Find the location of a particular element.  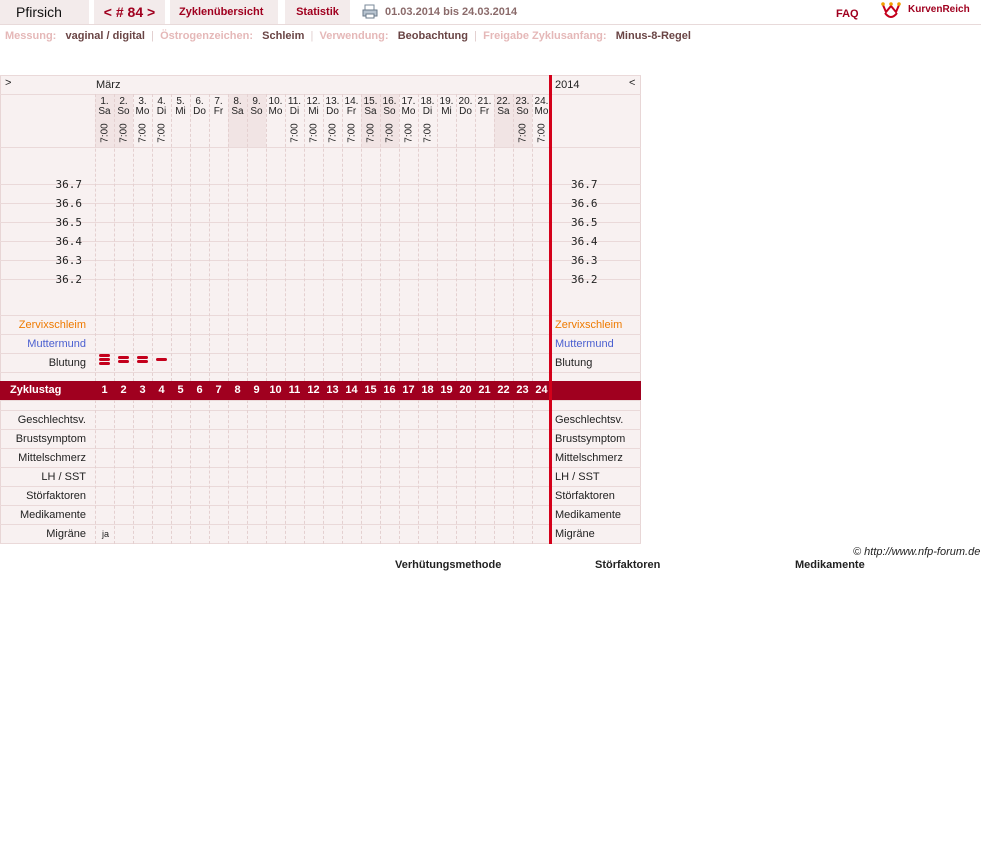

temperature-label: 36.4 is located at coordinates (69, 241).